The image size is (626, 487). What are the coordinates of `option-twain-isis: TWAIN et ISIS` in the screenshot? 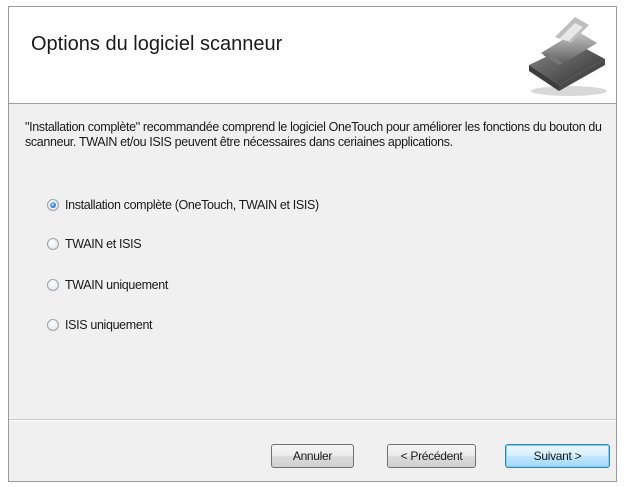 It's located at (94, 244).